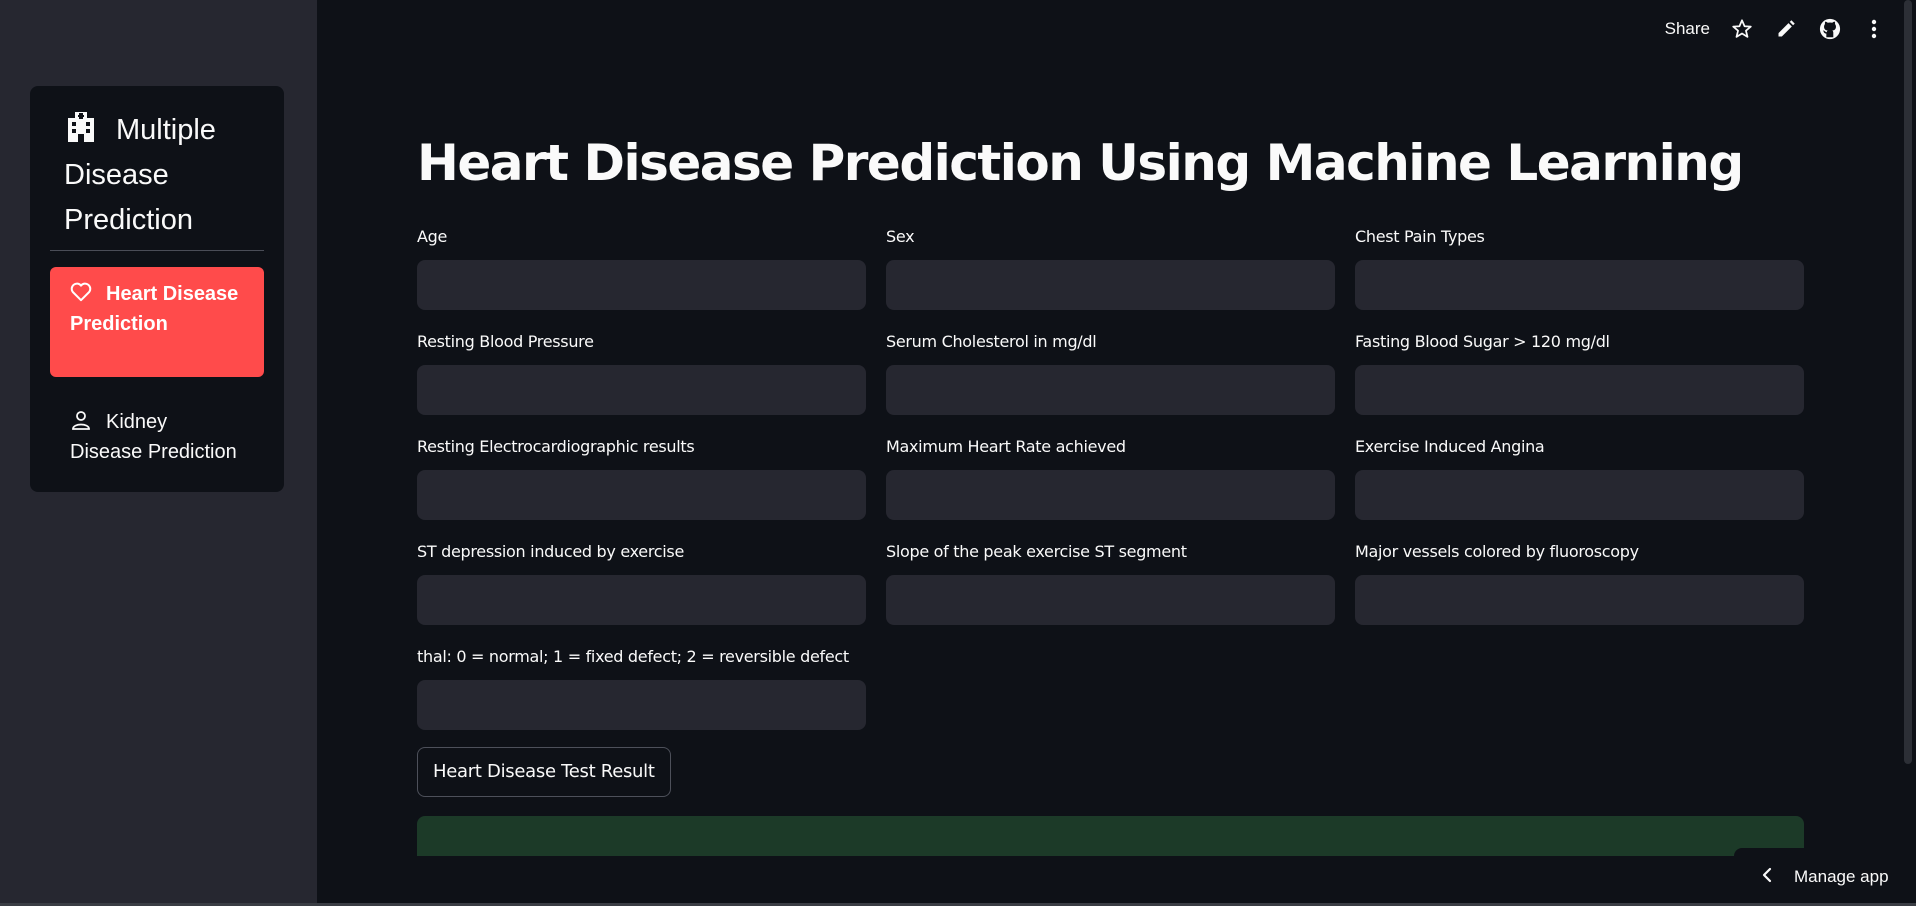 The height and width of the screenshot is (906, 1916). Describe the element at coordinates (154, 309) in the screenshot. I see `nav-item-label: Heart Disease Prediction` at that location.